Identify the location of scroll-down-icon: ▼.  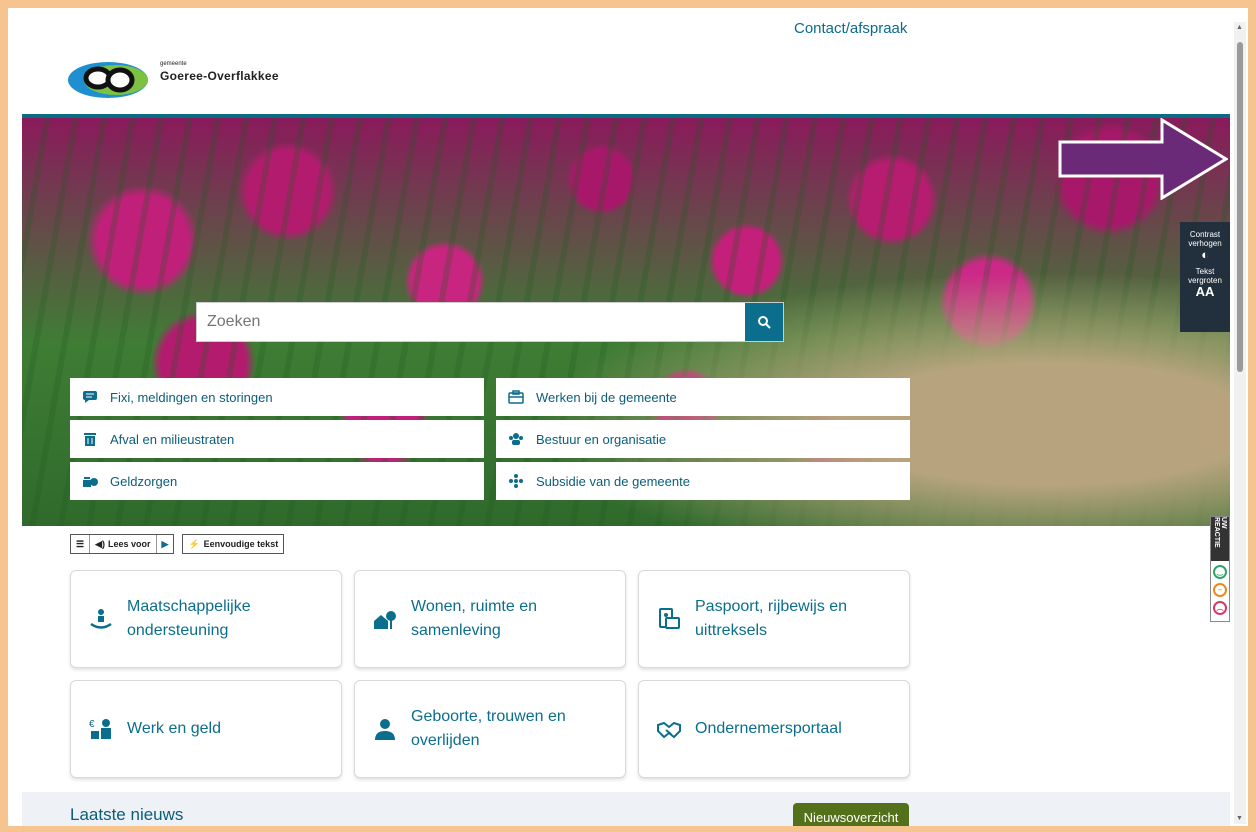
(1239, 818).